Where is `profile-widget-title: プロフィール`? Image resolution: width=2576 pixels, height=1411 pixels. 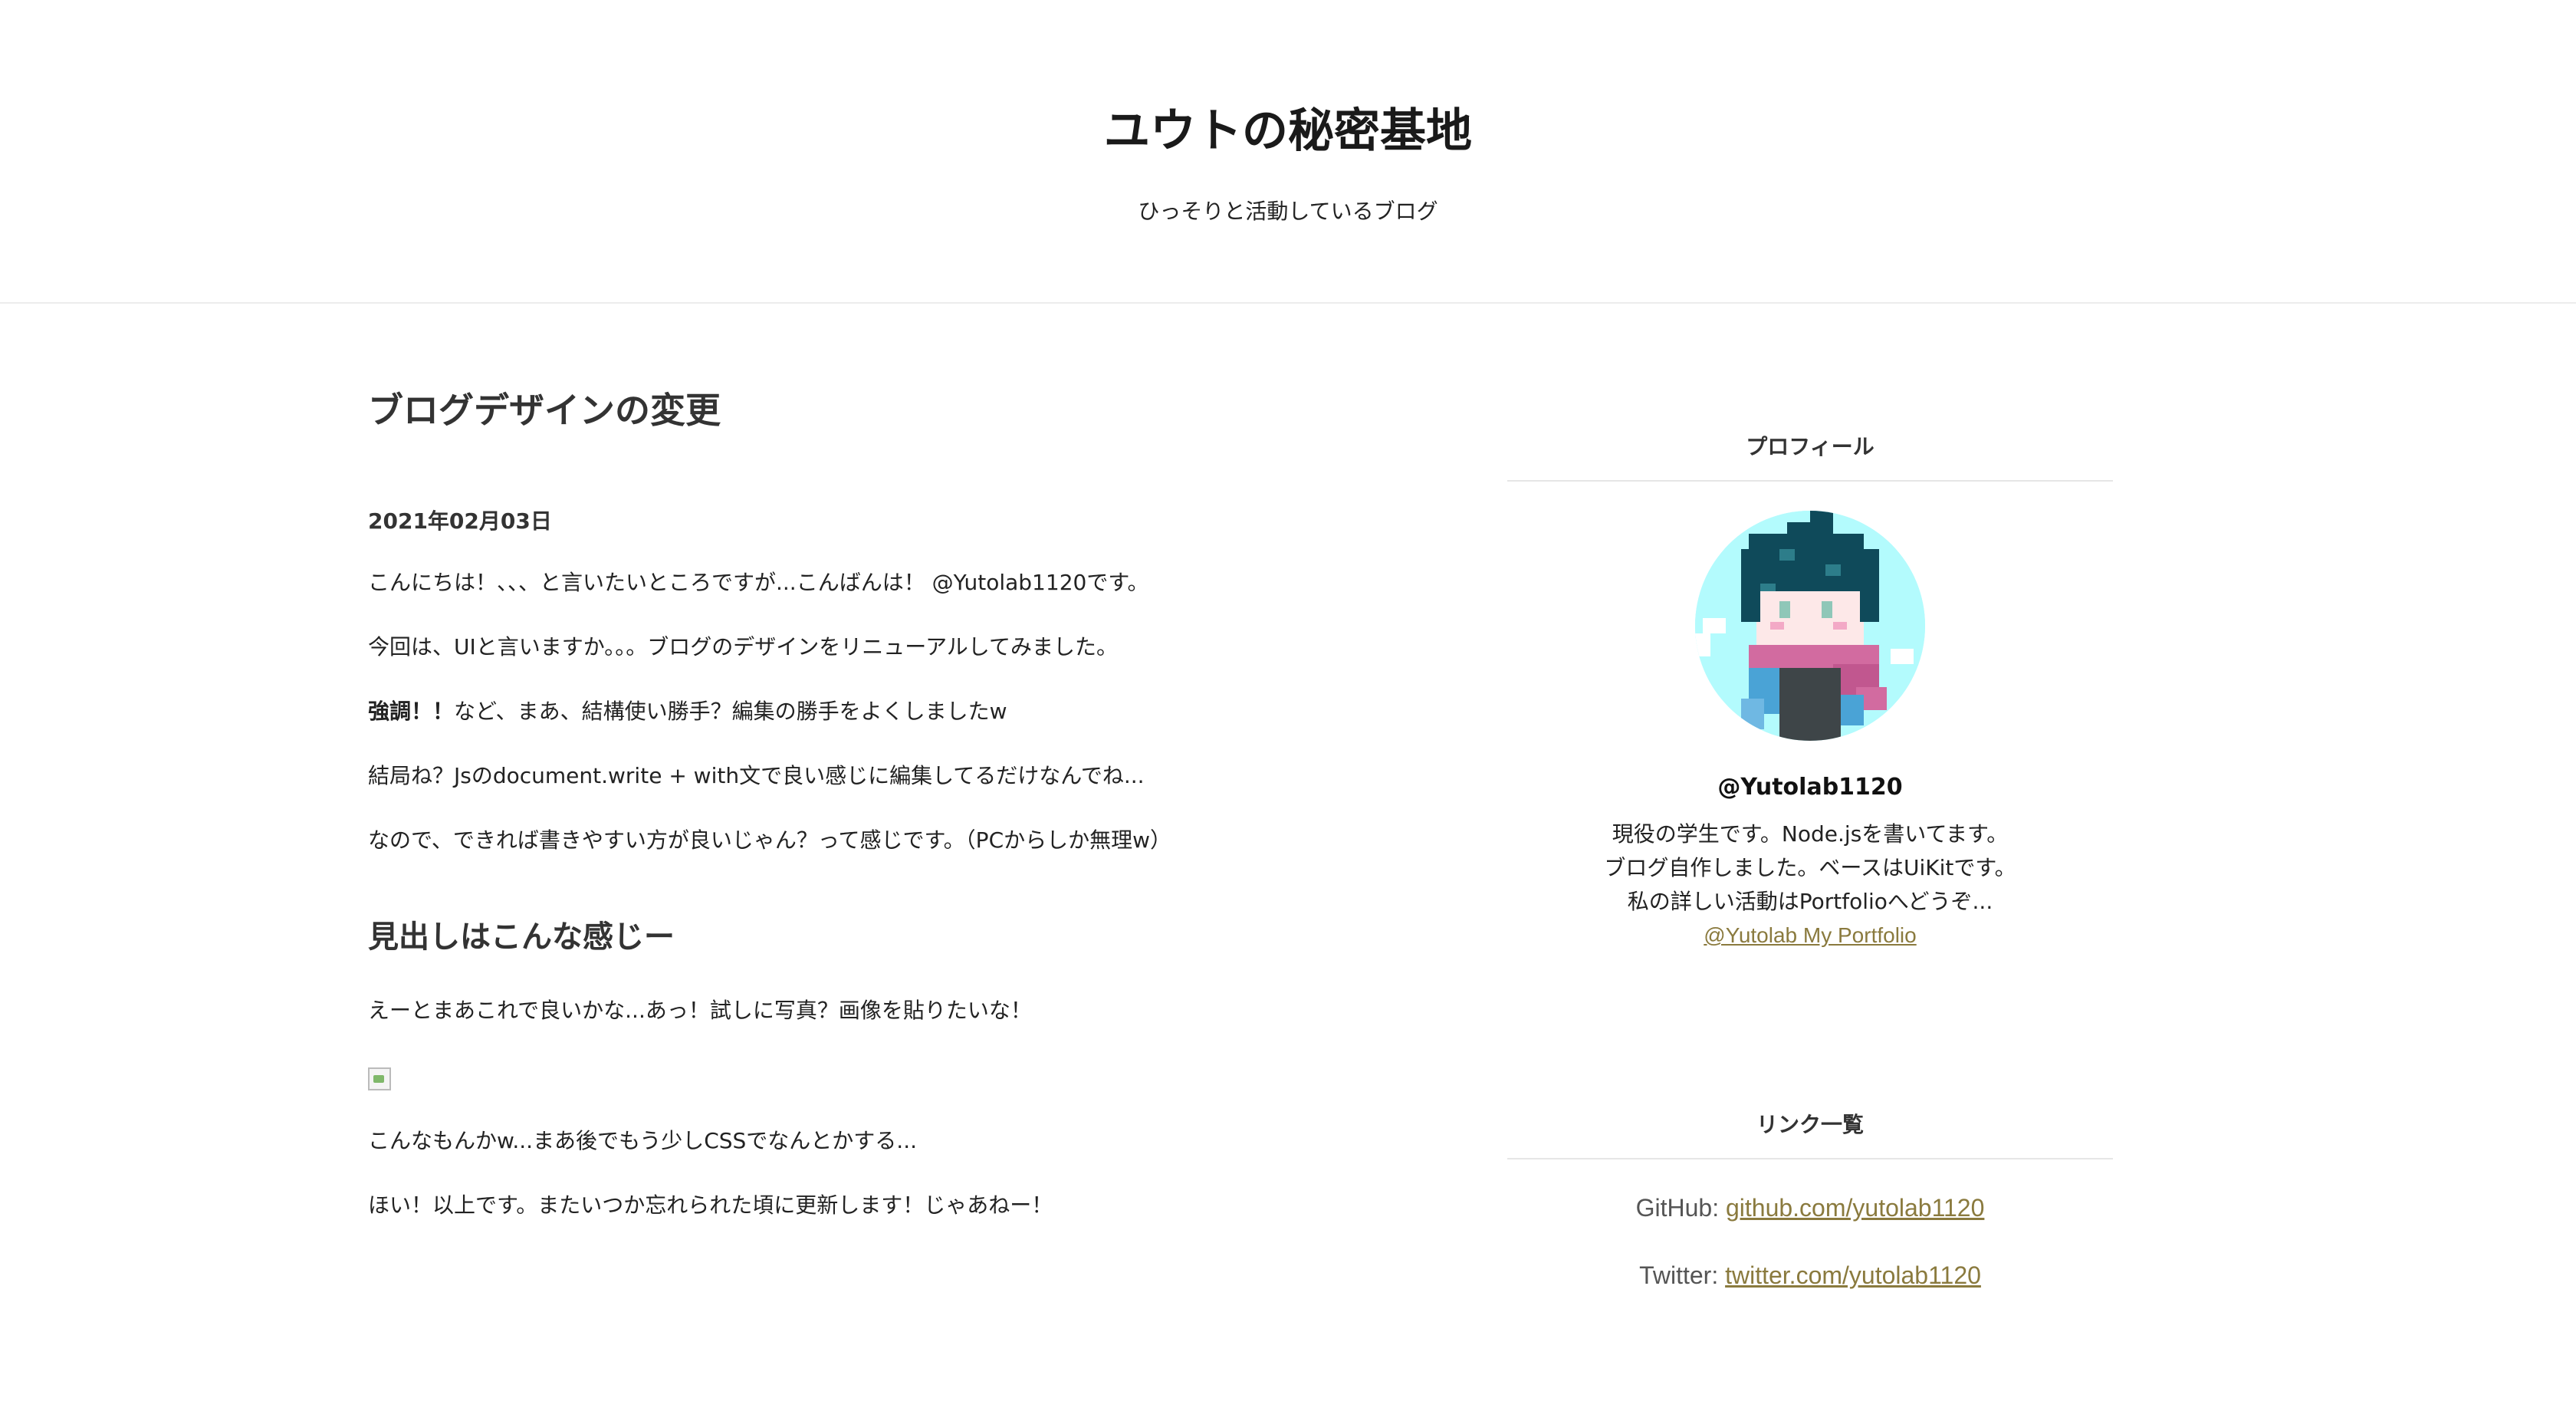 profile-widget-title: プロフィール is located at coordinates (1810, 448).